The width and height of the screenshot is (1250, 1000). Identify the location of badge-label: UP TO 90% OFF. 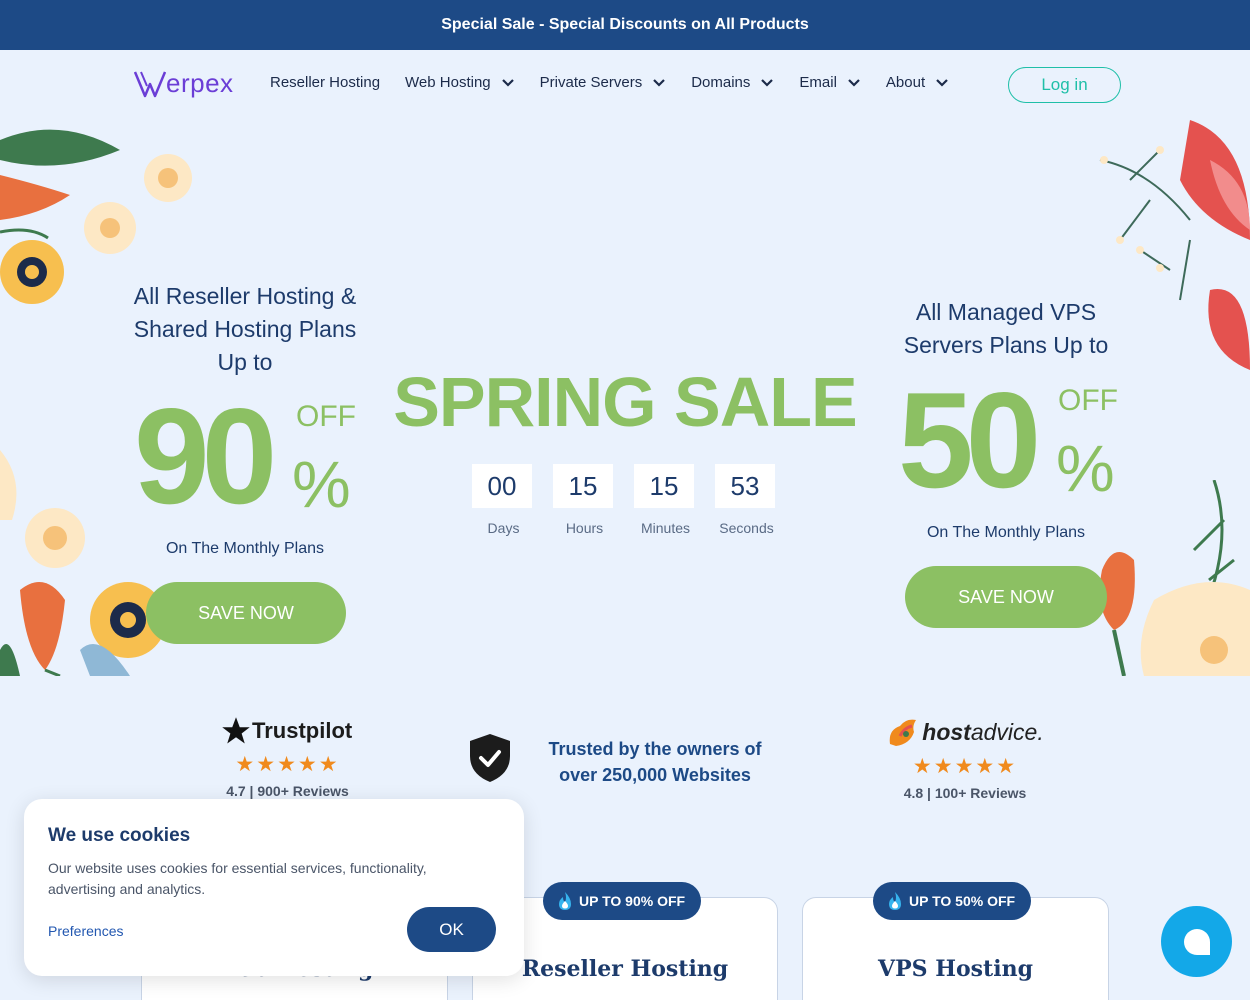
(632, 901).